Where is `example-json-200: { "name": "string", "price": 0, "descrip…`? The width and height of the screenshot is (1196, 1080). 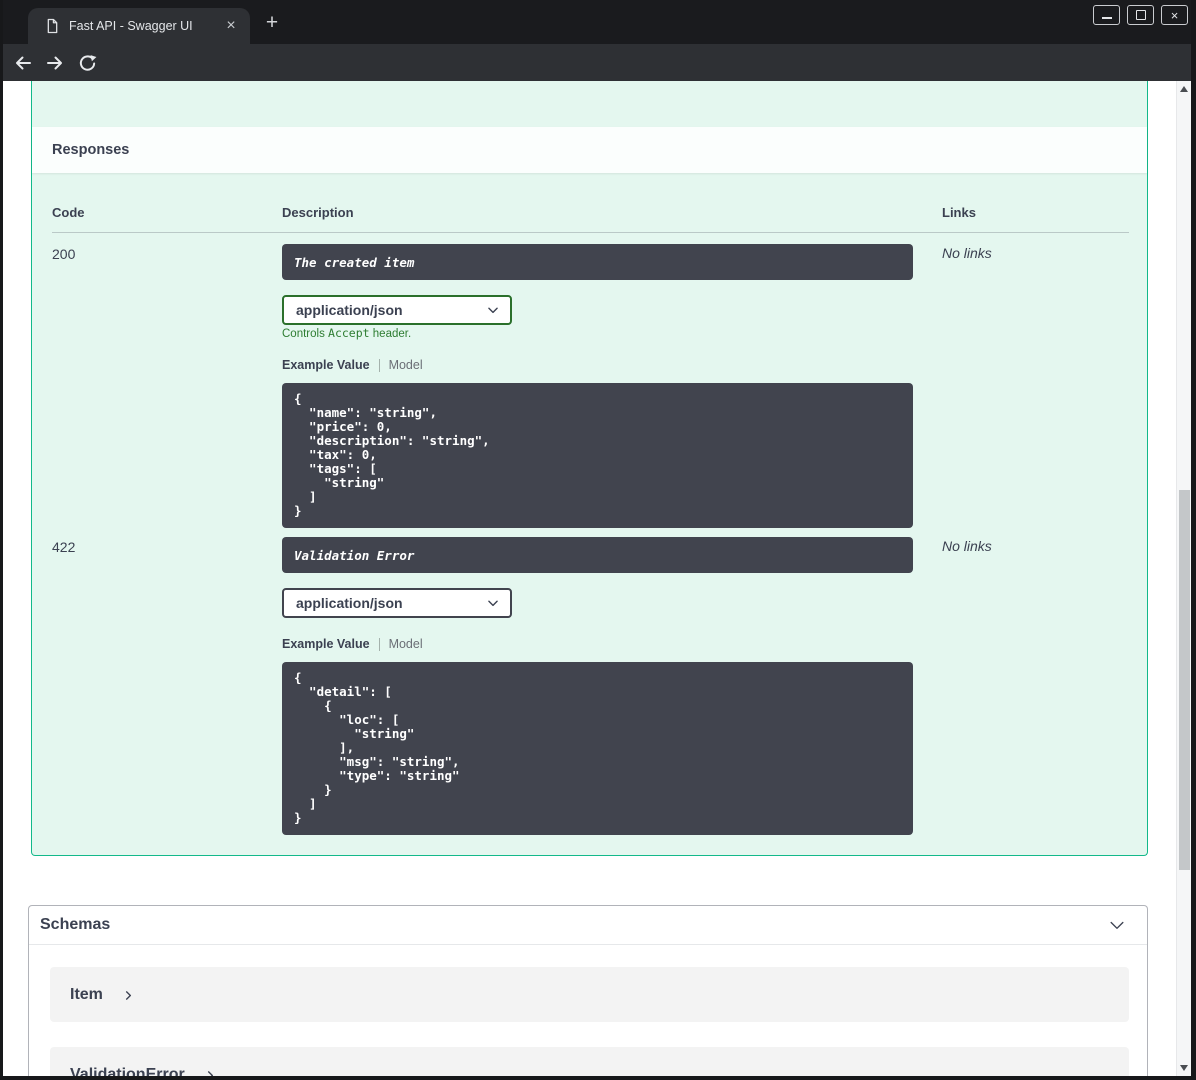 example-json-200: { "name": "string", "price": 0, "descrip… is located at coordinates (597, 455).